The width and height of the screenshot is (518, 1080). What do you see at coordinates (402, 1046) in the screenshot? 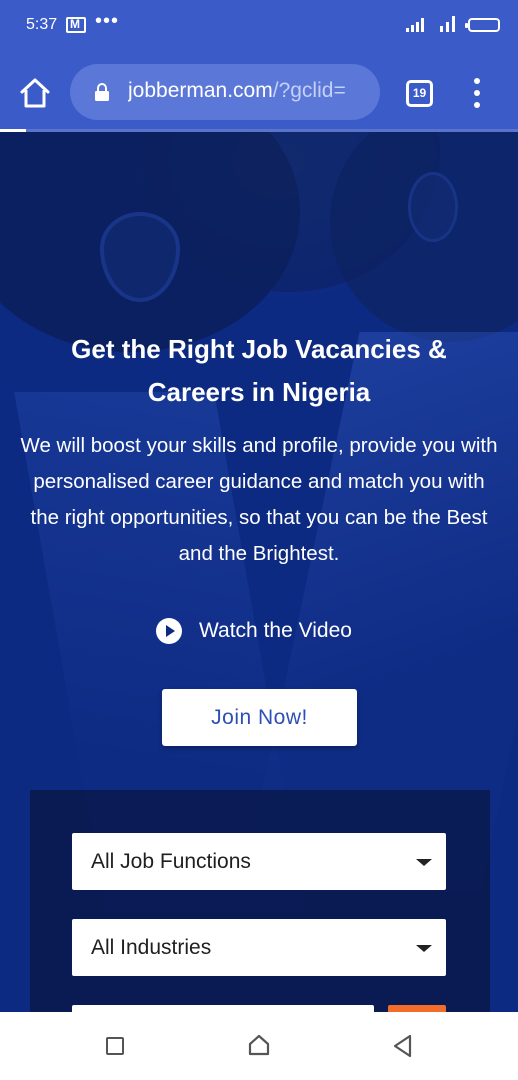
I see `back-icon` at bounding box center [402, 1046].